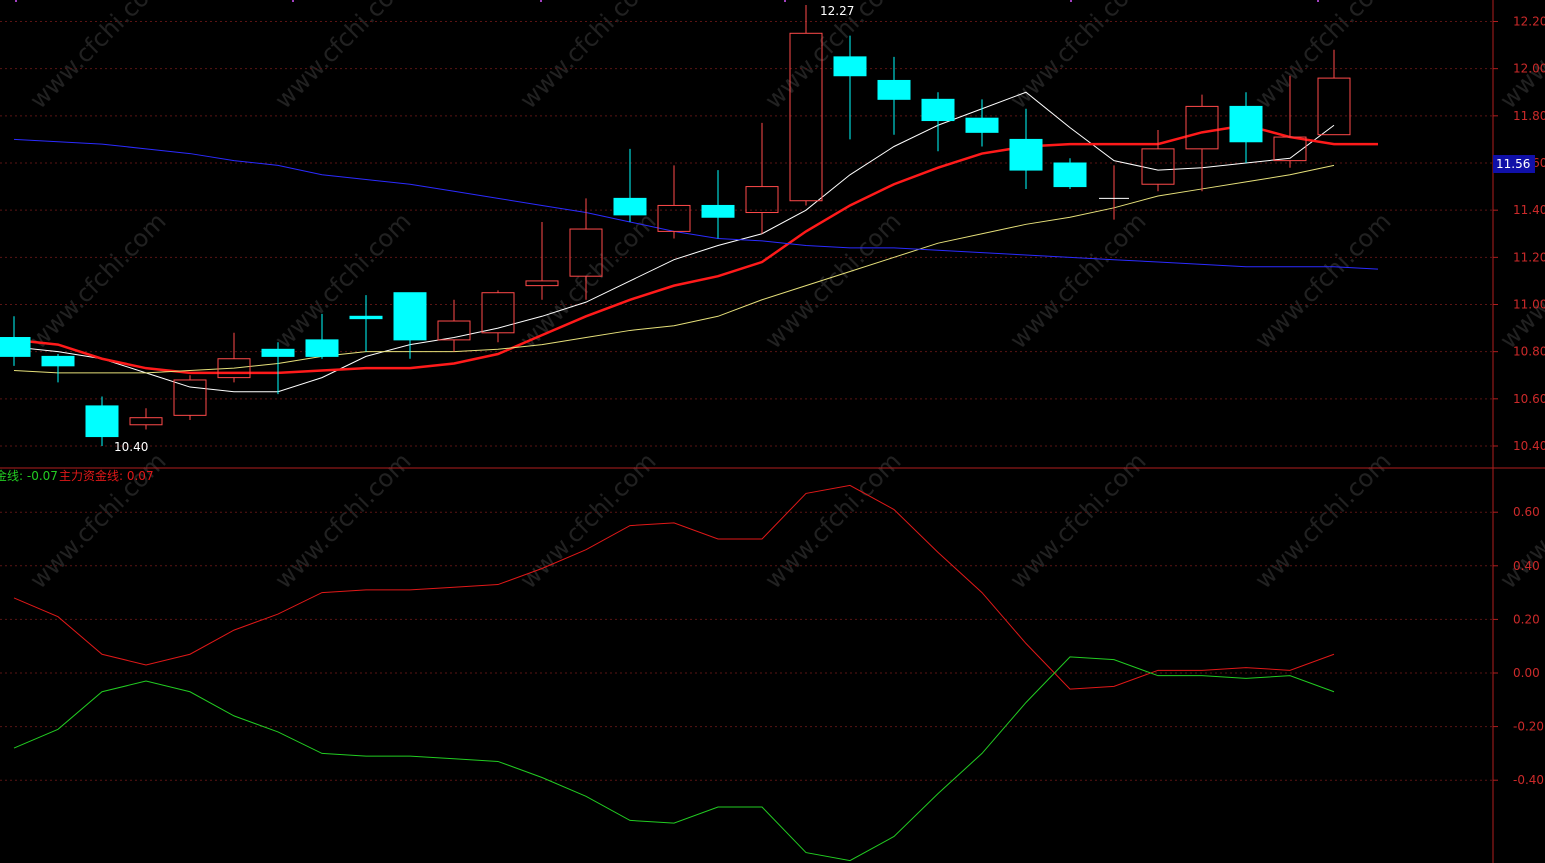 The height and width of the screenshot is (863, 1545). What do you see at coordinates (1513, 164) in the screenshot?
I see `current-price-label: 11.56` at bounding box center [1513, 164].